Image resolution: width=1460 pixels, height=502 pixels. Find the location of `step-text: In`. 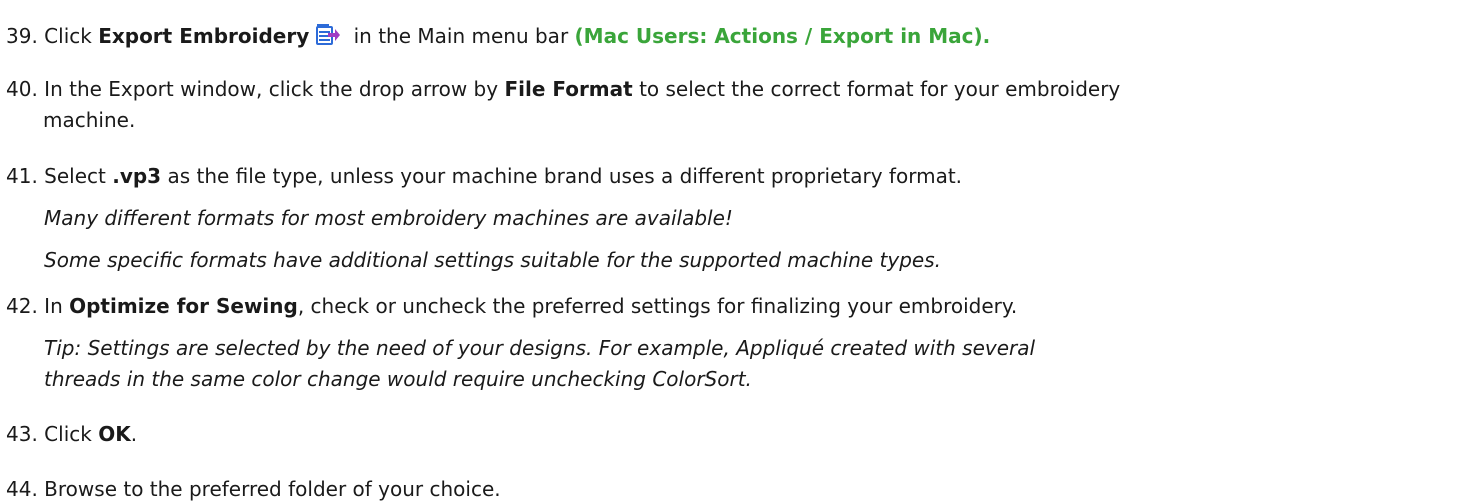

step-text: In is located at coordinates (53, 306).